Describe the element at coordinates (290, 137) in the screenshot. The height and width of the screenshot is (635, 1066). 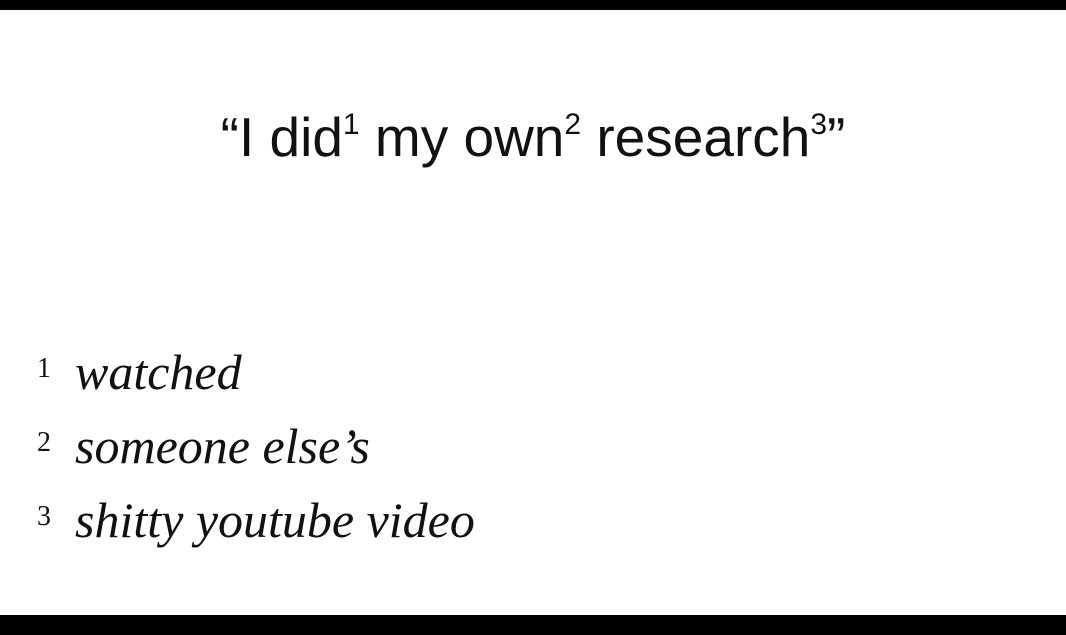
I see `headline-word-did: I did` at that location.